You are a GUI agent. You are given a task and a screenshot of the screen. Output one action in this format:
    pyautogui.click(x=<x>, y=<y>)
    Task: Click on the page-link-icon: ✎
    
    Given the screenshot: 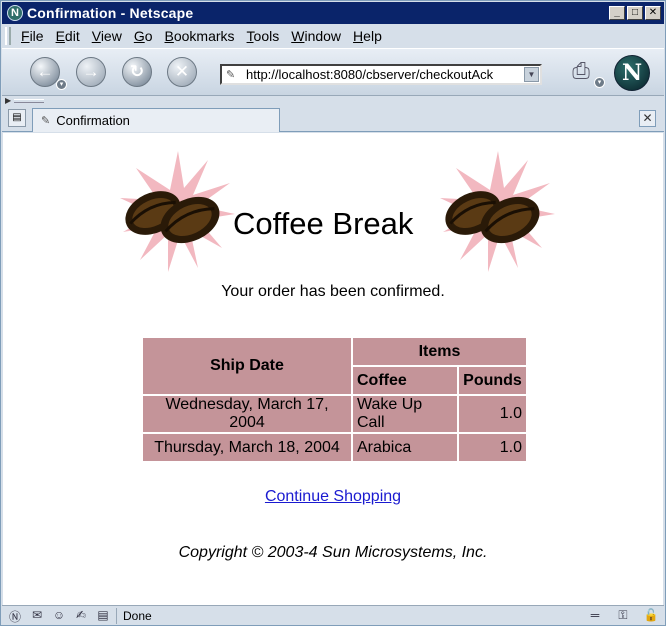 What is the action you would take?
    pyautogui.click(x=231, y=75)
    